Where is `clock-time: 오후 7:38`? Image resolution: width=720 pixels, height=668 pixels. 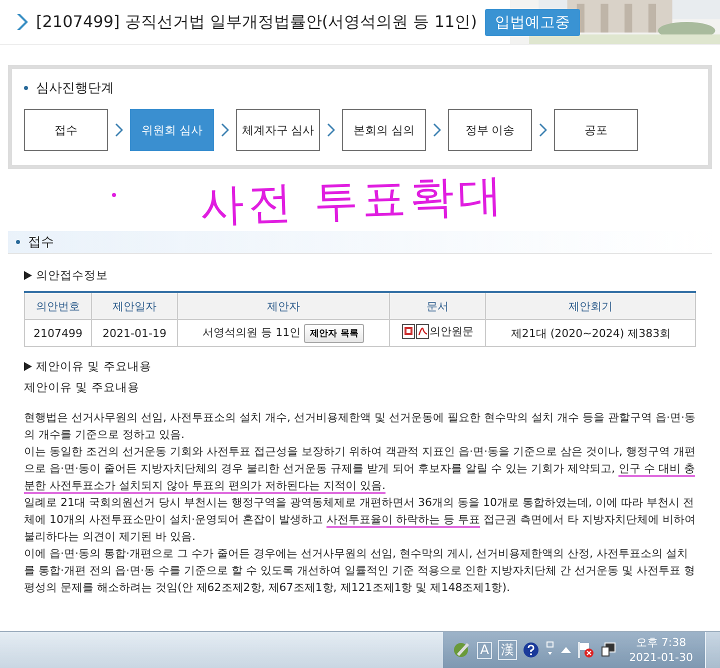 clock-time: 오후 7:38 is located at coordinates (661, 642).